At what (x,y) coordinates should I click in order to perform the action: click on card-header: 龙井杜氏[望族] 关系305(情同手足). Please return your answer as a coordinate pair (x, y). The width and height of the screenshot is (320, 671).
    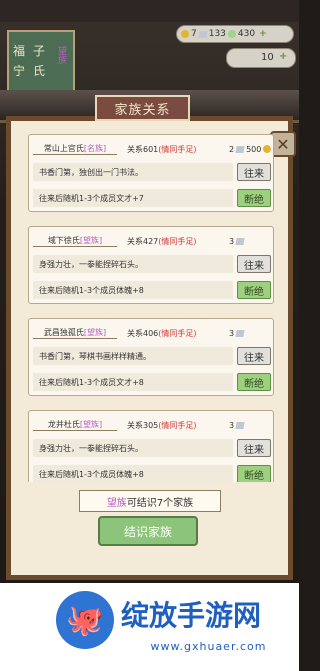
    Looking at the image, I should click on (132, 425).